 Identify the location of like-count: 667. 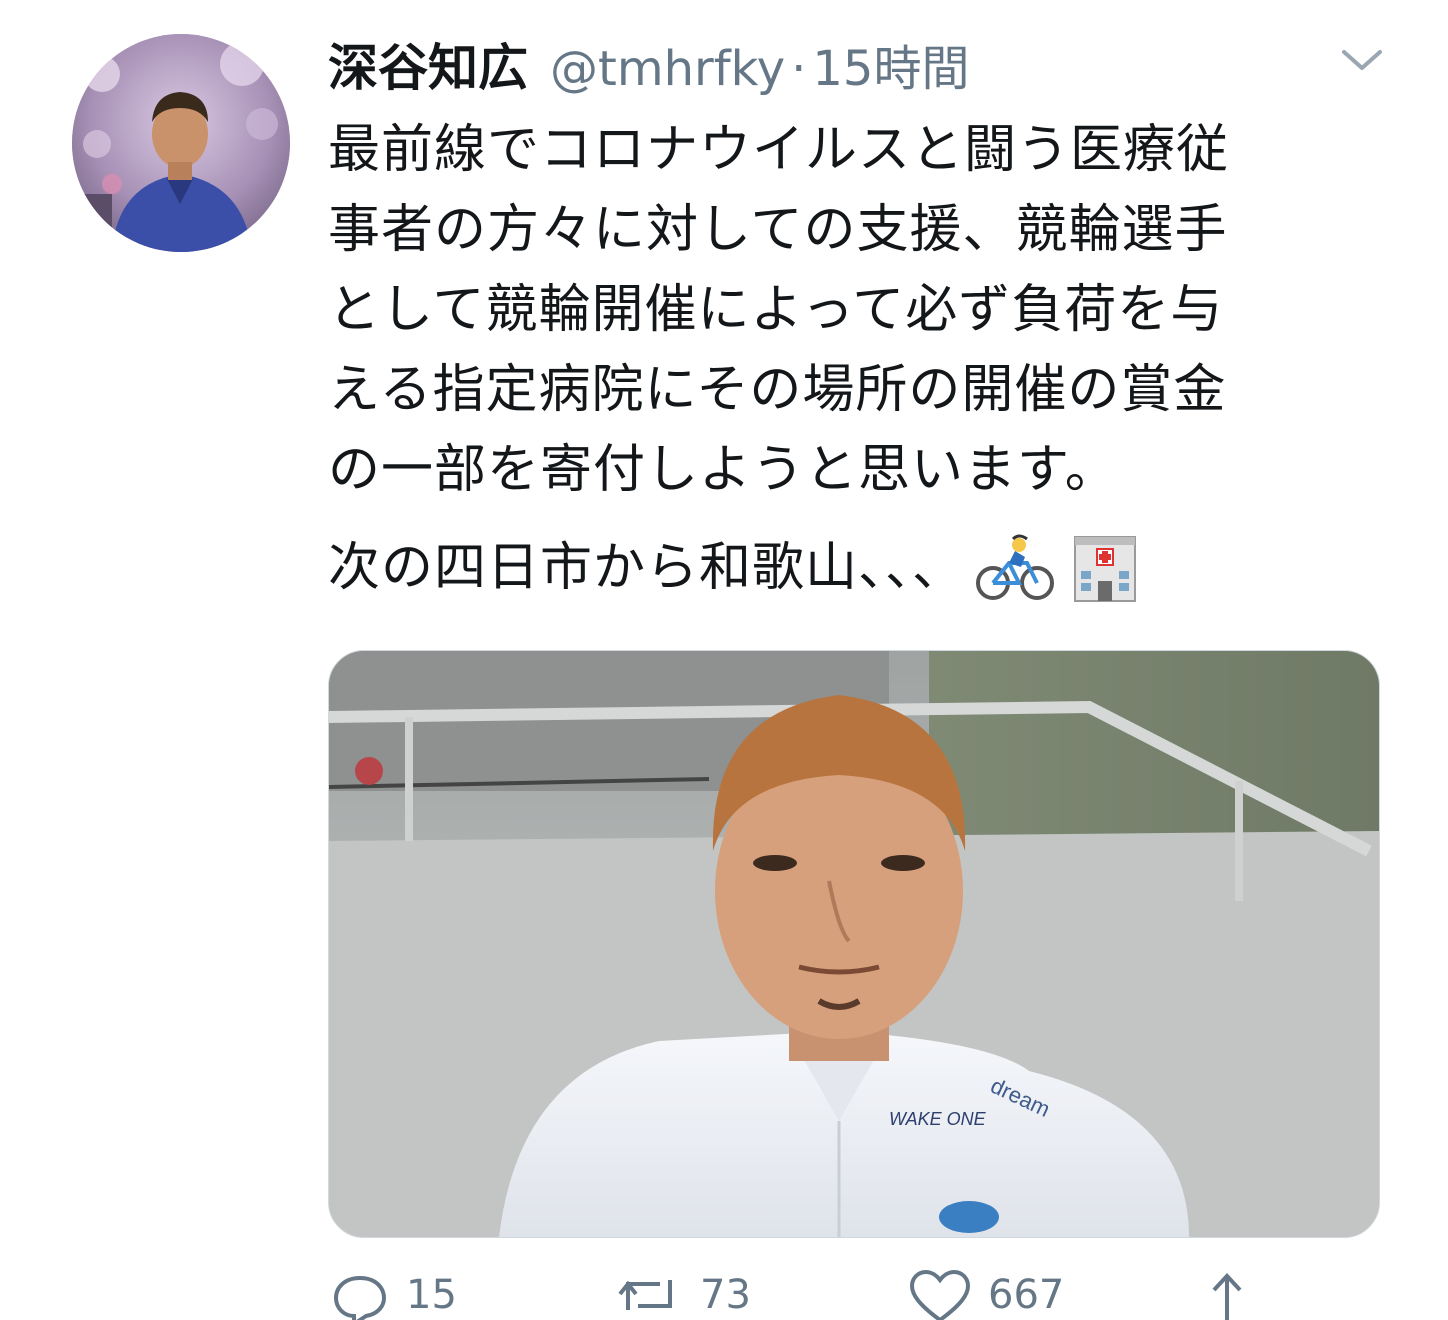
(1026, 1295).